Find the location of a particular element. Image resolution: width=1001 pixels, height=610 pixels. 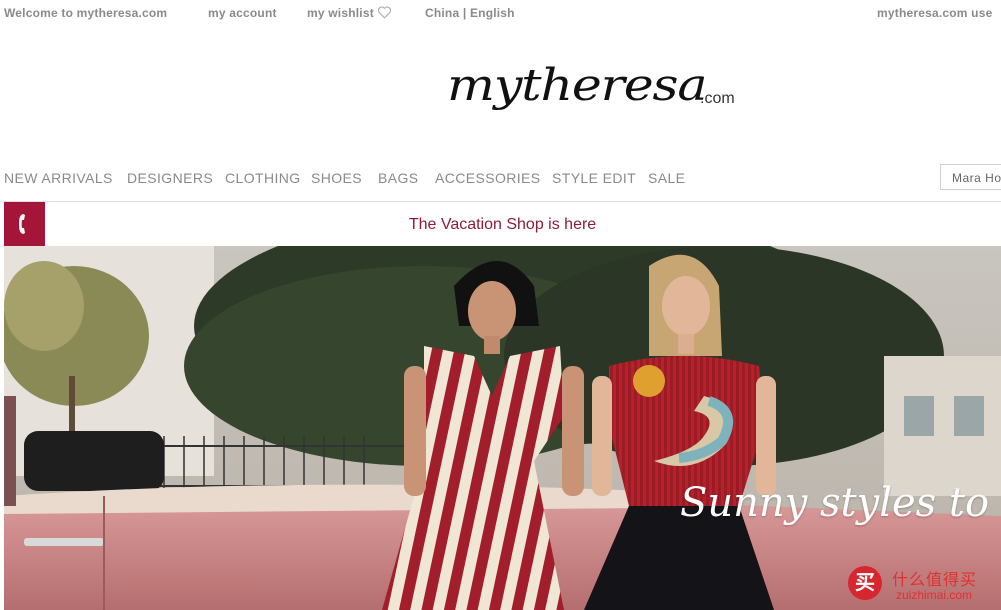

promo-text: The Vacation Shop is here is located at coordinates (502, 225).